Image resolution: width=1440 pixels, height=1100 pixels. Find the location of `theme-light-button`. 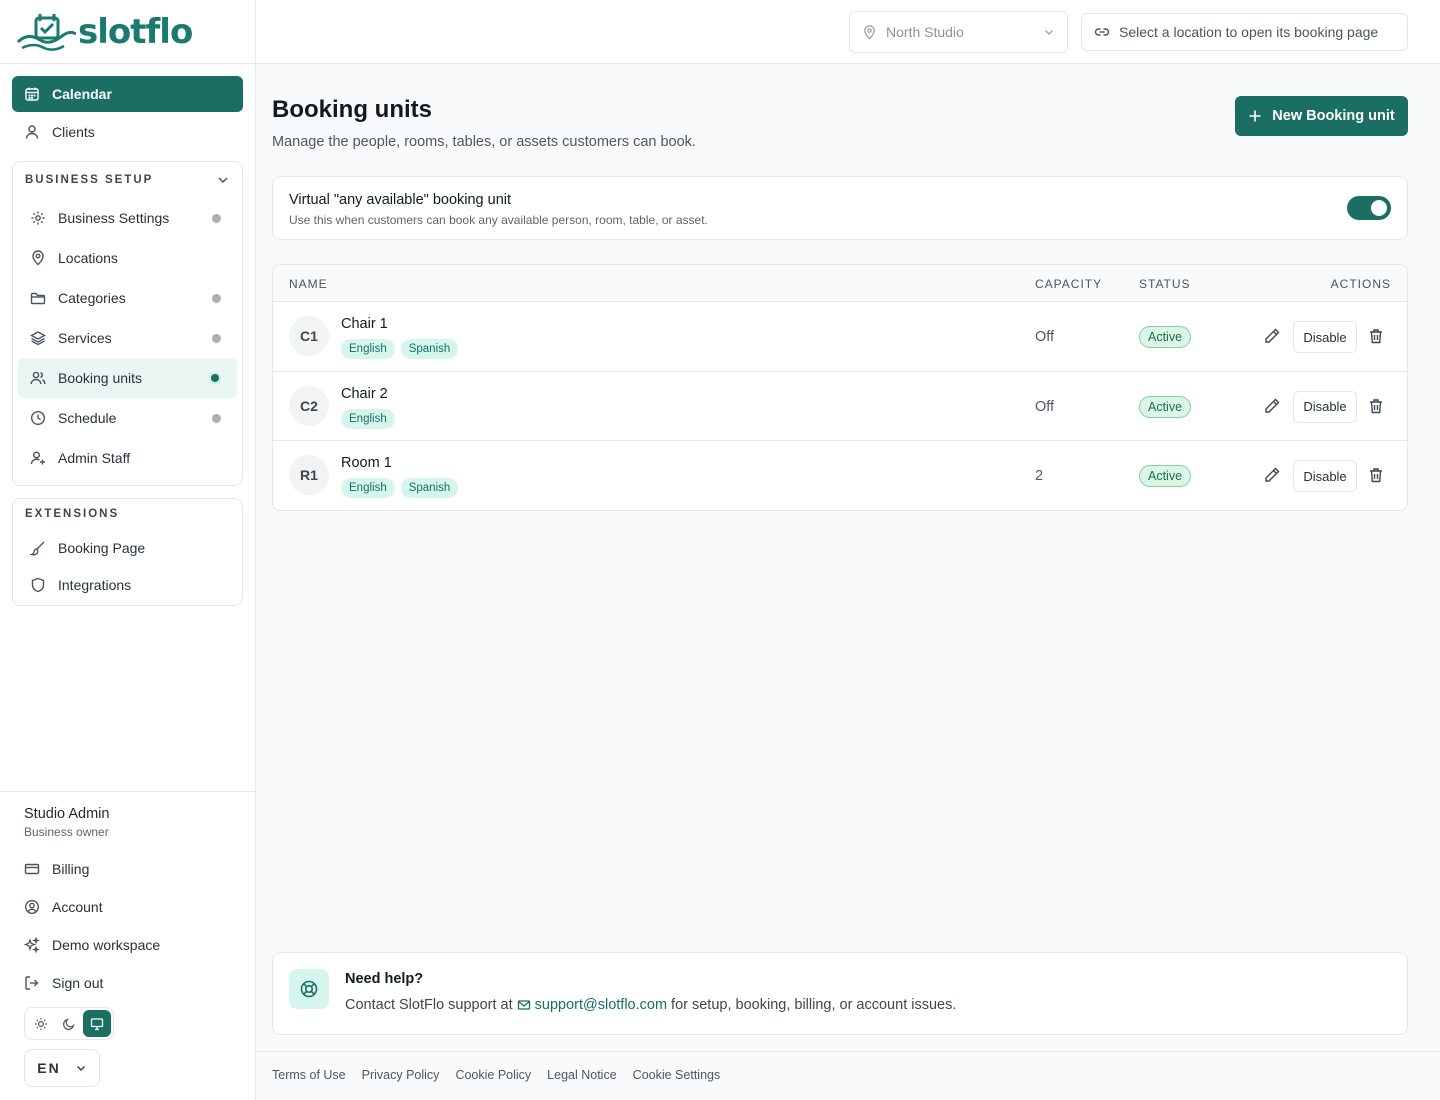

theme-light-button is located at coordinates (41, 1023).